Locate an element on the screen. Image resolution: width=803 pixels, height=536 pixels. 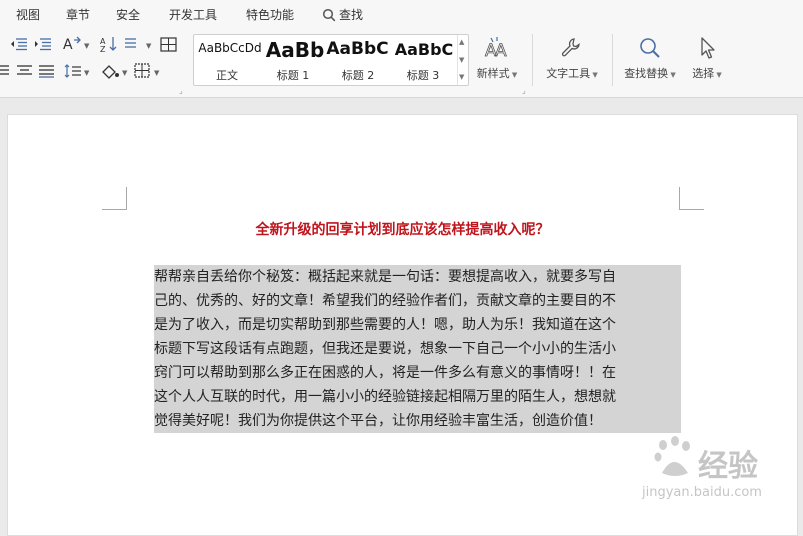
style-heading-2: AaBbC 标题 2 is located at coordinates (358, 60).